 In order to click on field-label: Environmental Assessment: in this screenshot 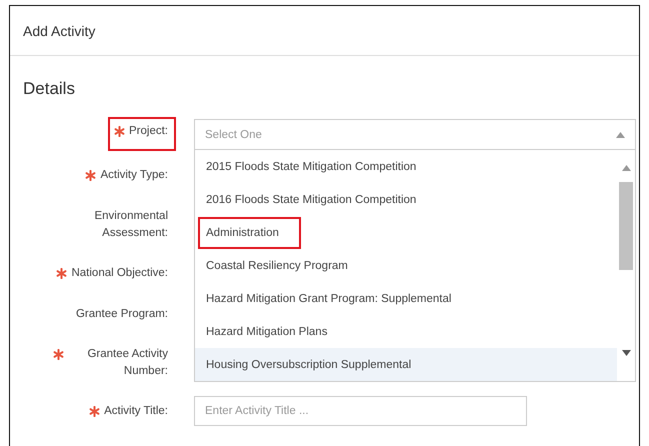, I will do `click(130, 225)`.